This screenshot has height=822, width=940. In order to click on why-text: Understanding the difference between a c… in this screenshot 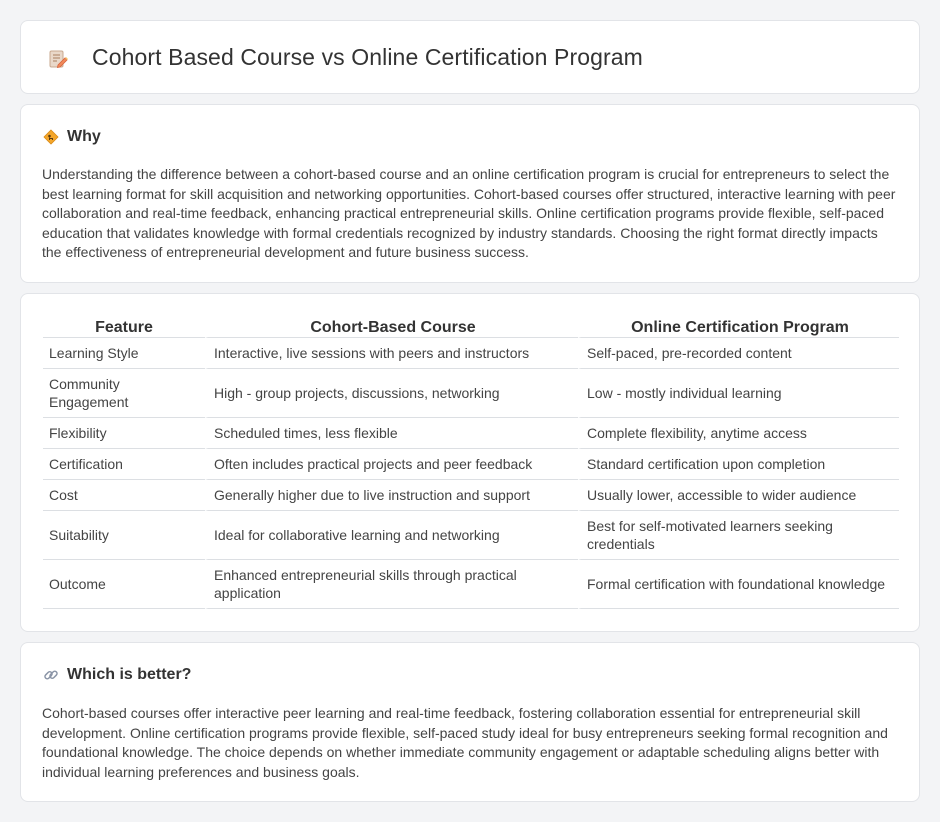, I will do `click(469, 213)`.